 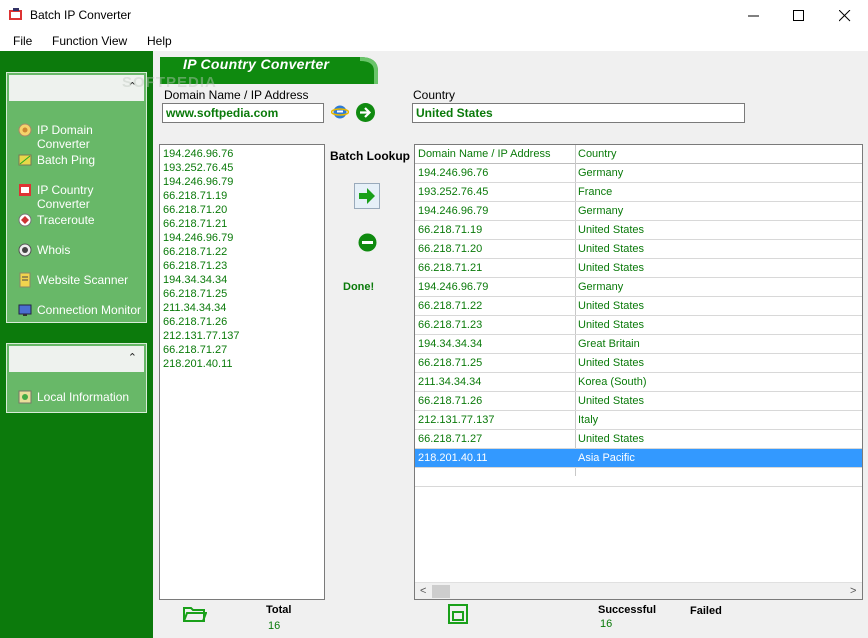 I want to click on traceroute-icon, so click(x=25, y=220).